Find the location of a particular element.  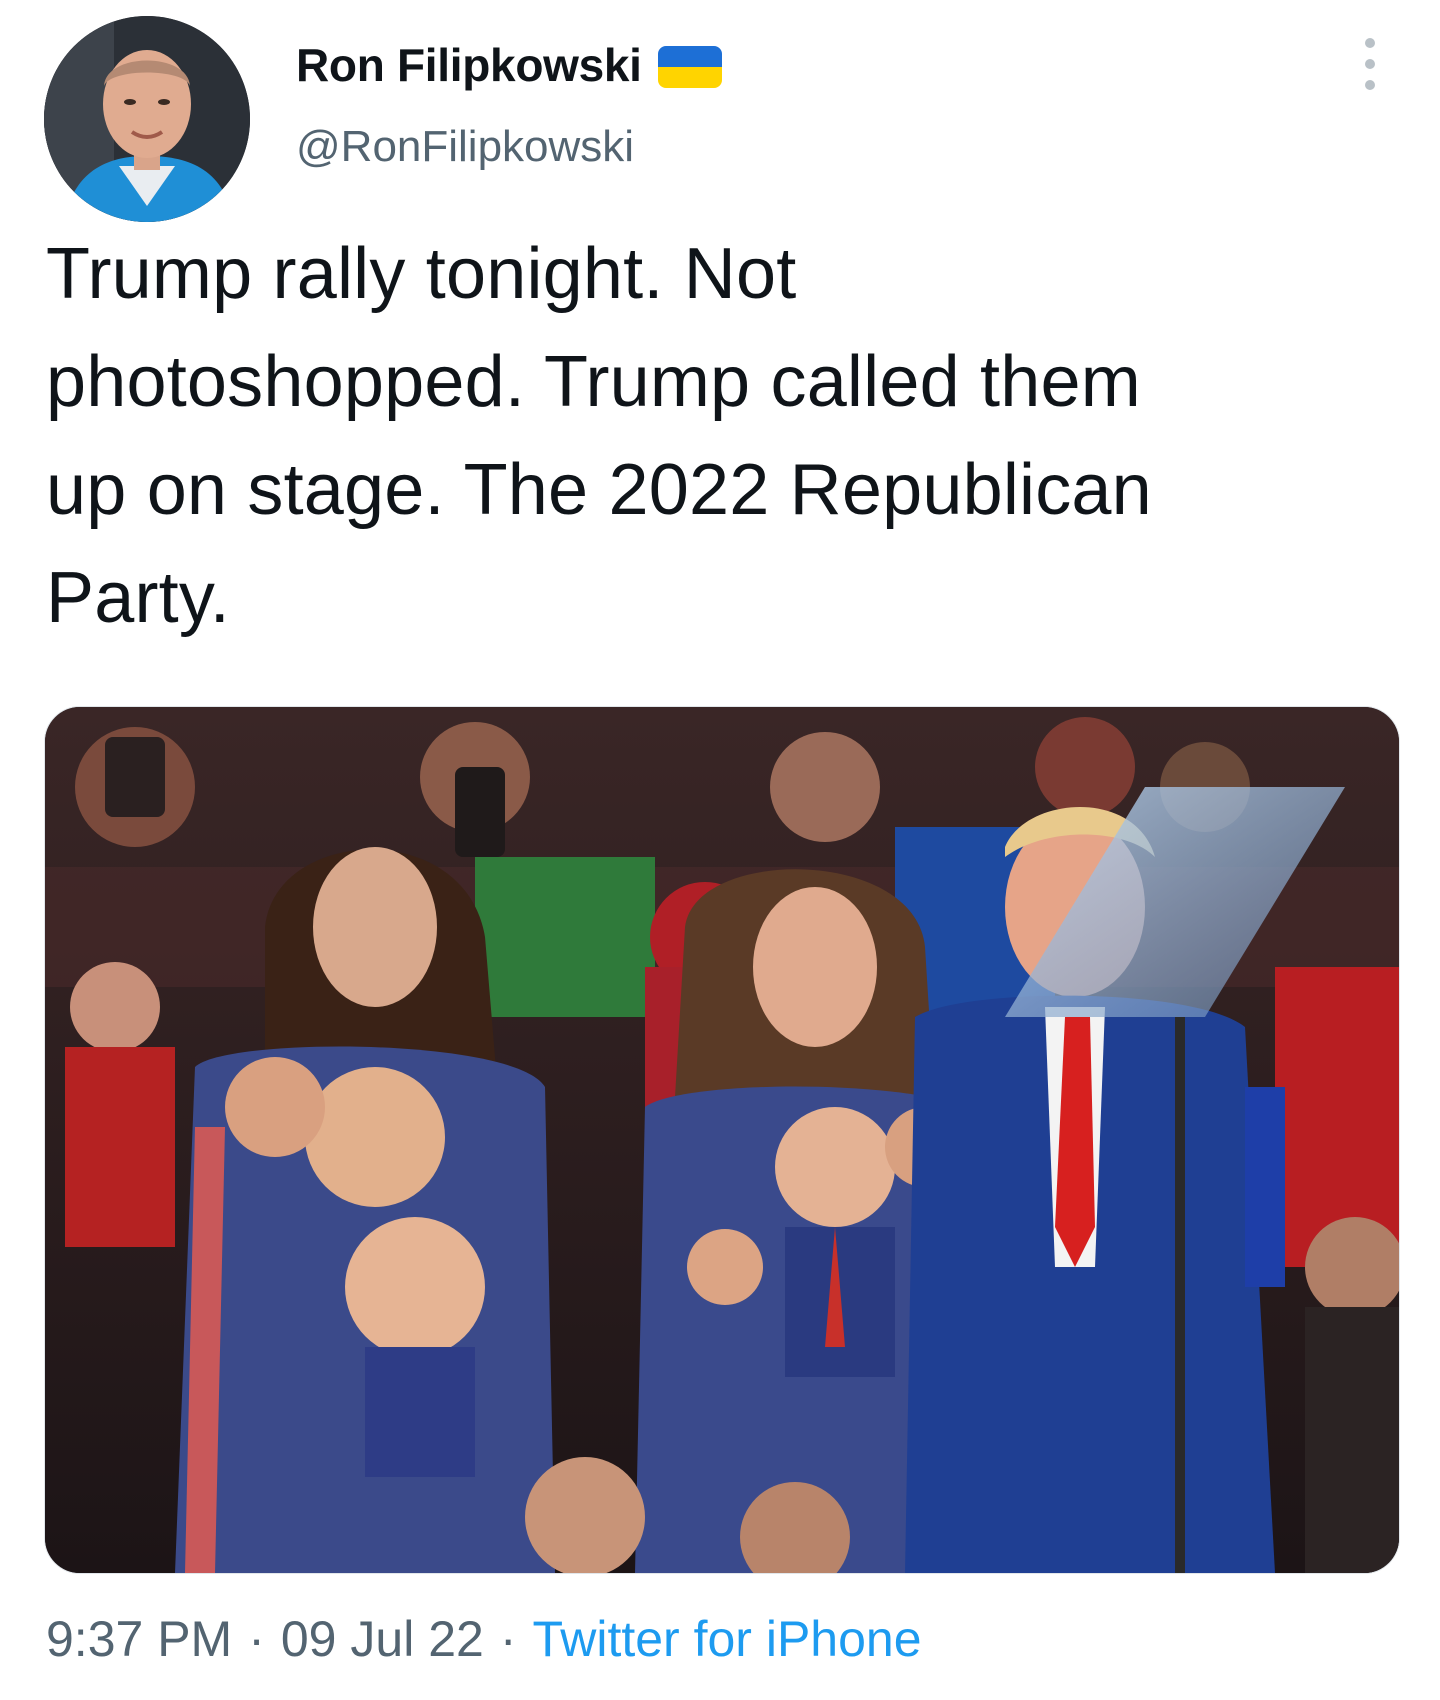

ukraine-flag-icon is located at coordinates (689, 67).